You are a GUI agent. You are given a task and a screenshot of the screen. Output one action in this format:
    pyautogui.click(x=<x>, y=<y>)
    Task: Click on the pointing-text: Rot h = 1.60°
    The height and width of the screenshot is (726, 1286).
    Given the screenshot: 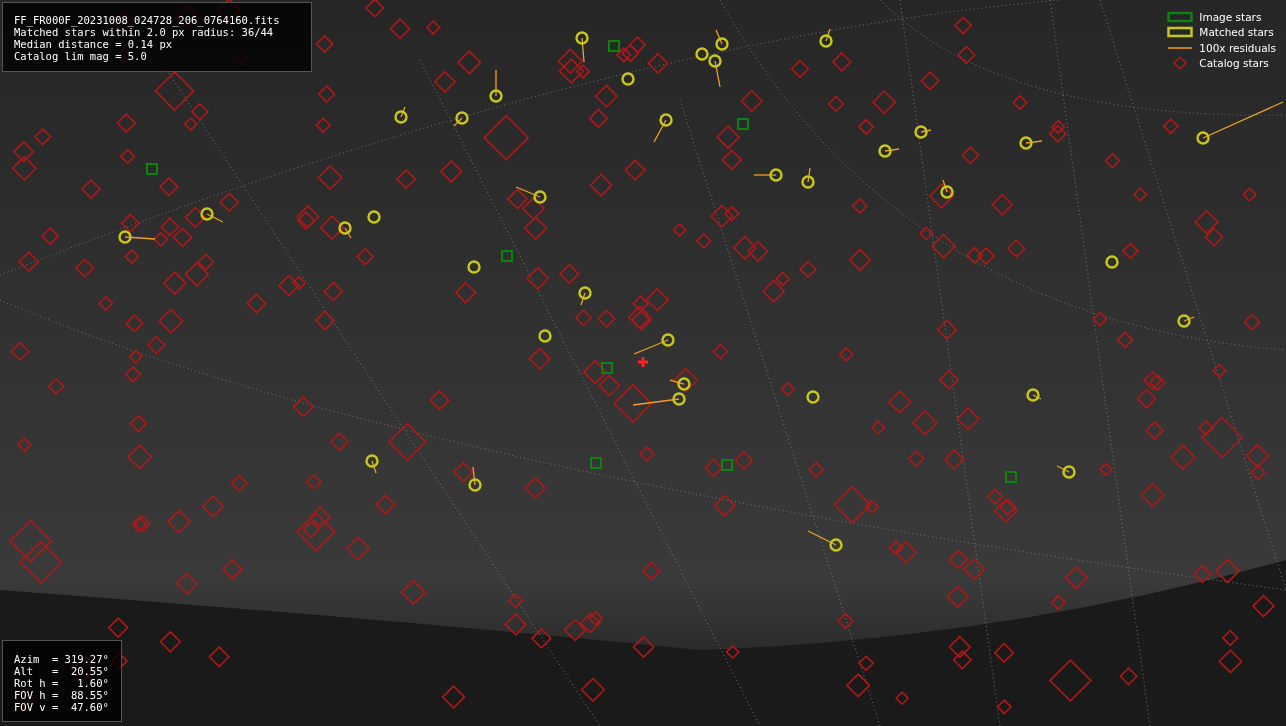 What is the action you would take?
    pyautogui.click(x=61, y=683)
    